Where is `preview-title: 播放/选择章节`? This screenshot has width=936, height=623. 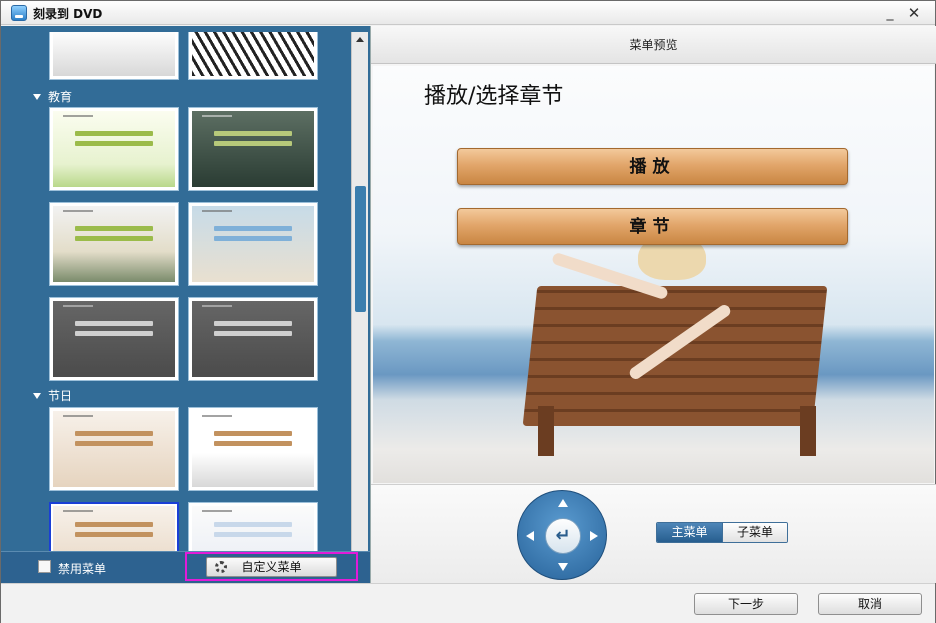
preview-title: 播放/选择章节 is located at coordinates (494, 96).